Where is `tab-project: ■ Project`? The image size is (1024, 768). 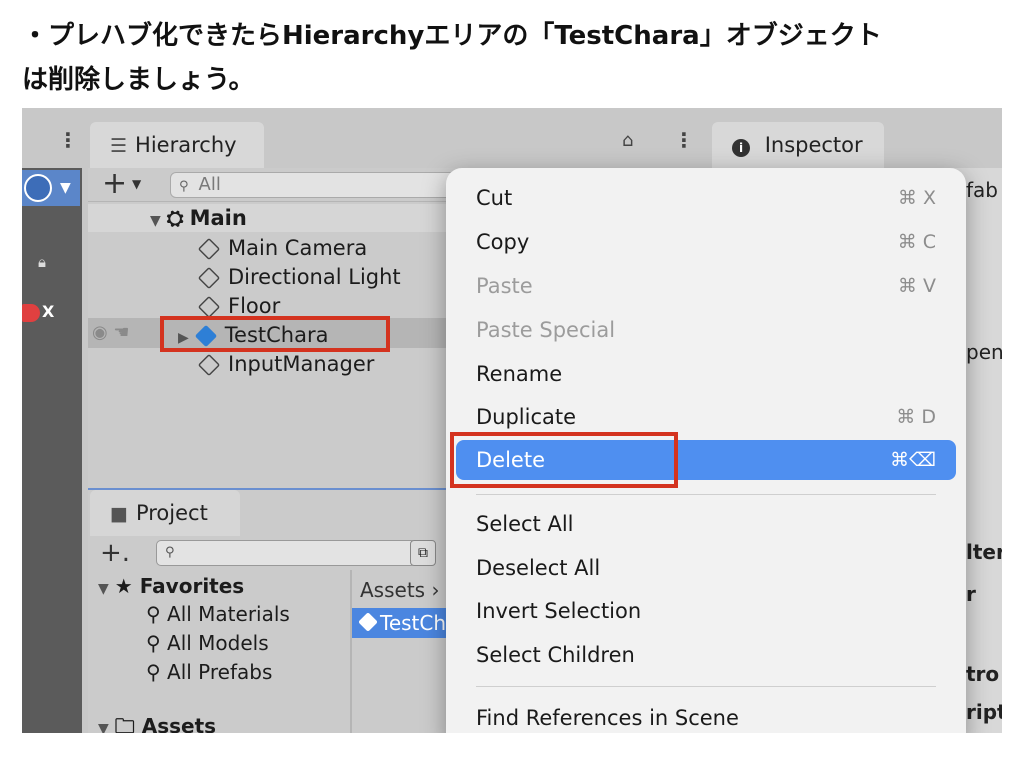 tab-project: ■ Project is located at coordinates (165, 513).